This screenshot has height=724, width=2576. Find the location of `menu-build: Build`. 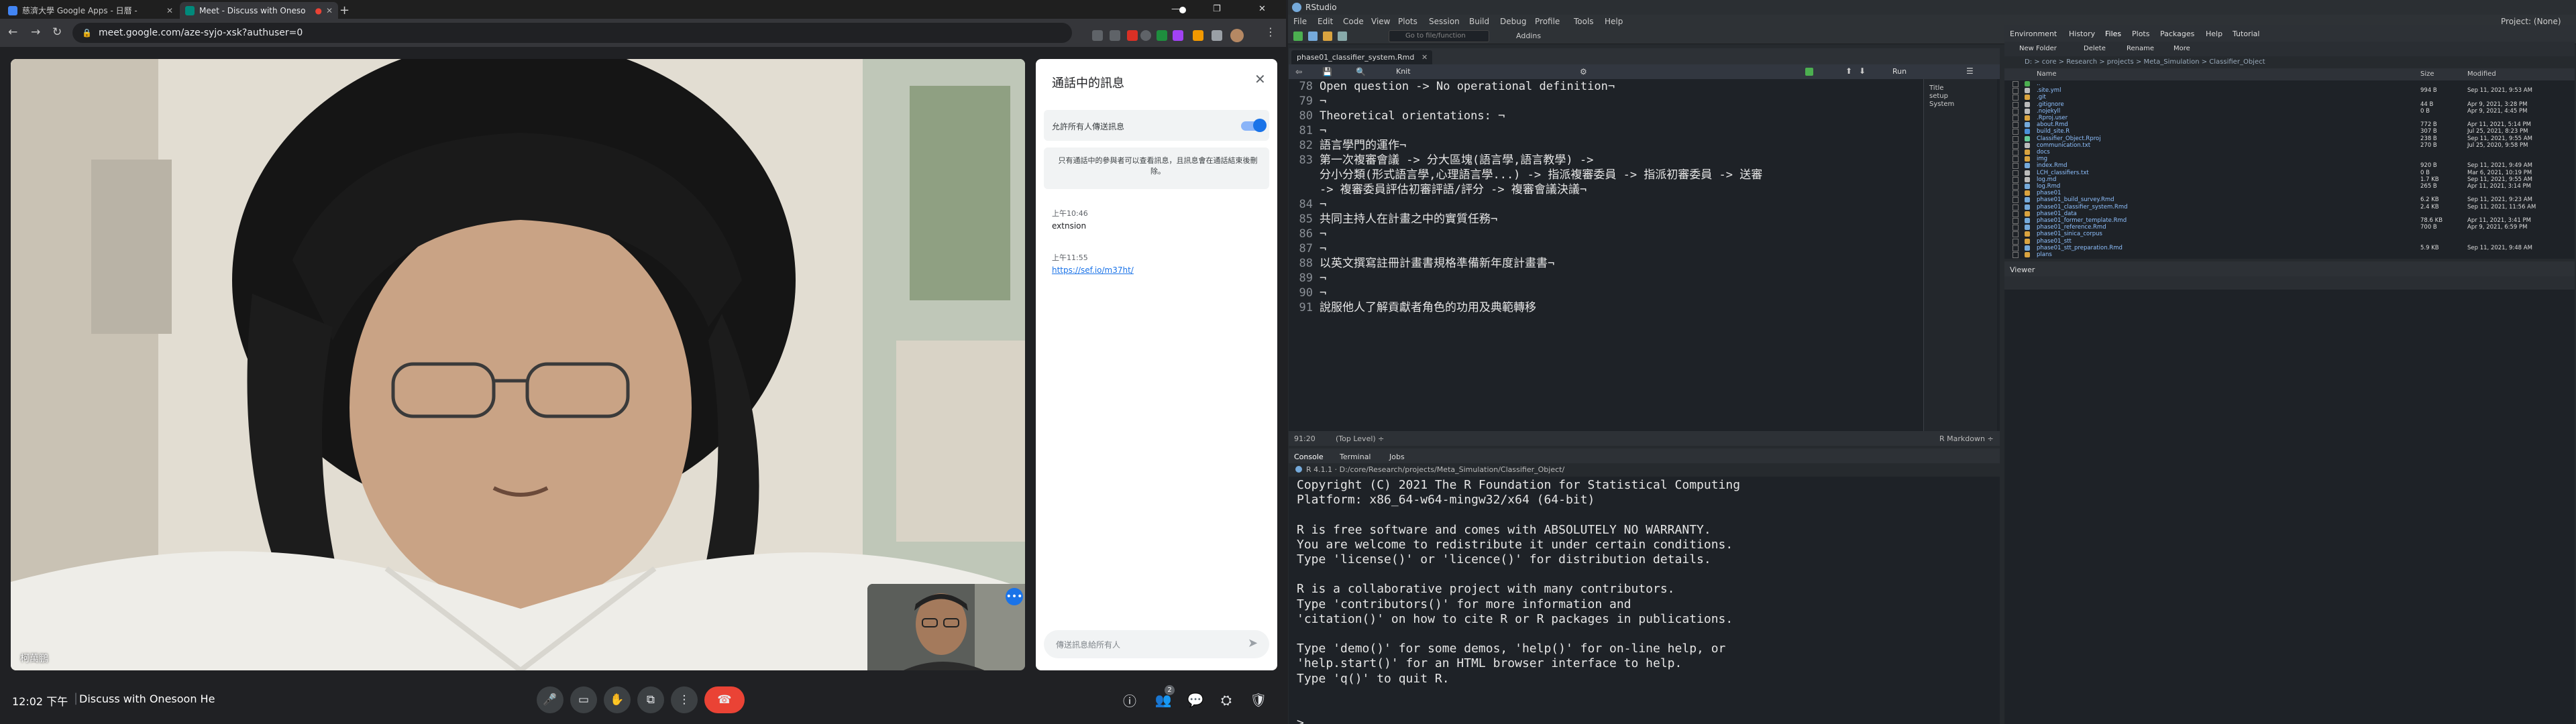

menu-build: Build is located at coordinates (1479, 21).